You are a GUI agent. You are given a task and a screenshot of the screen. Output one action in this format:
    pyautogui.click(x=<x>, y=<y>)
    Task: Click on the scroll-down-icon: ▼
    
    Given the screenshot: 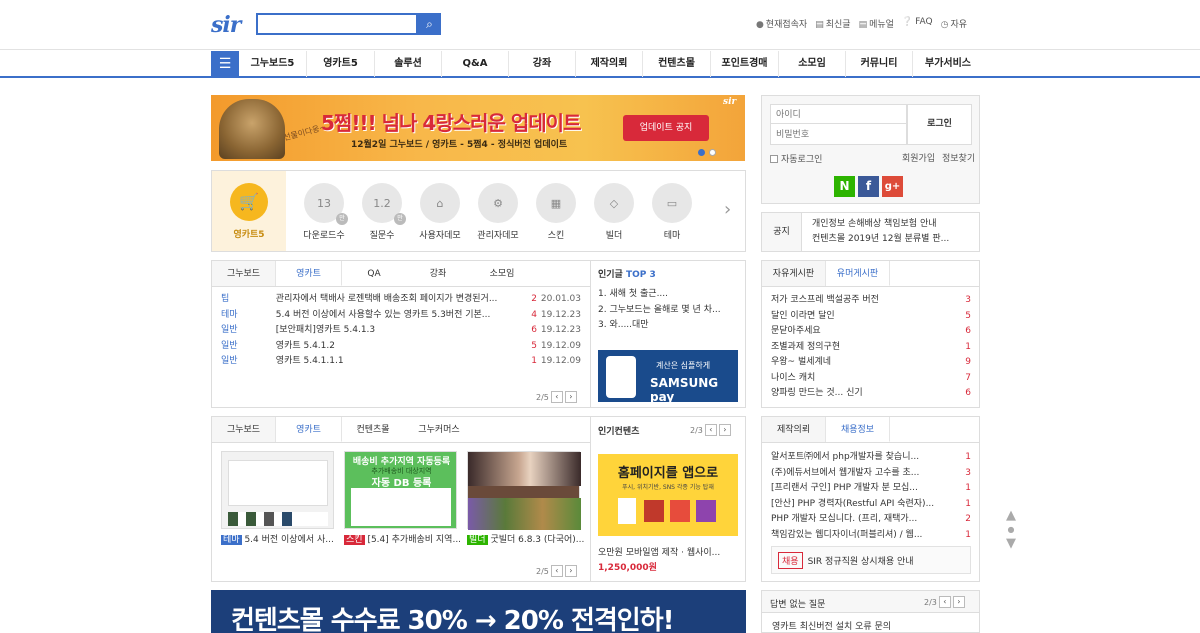 What is the action you would take?
    pyautogui.click(x=1011, y=544)
    